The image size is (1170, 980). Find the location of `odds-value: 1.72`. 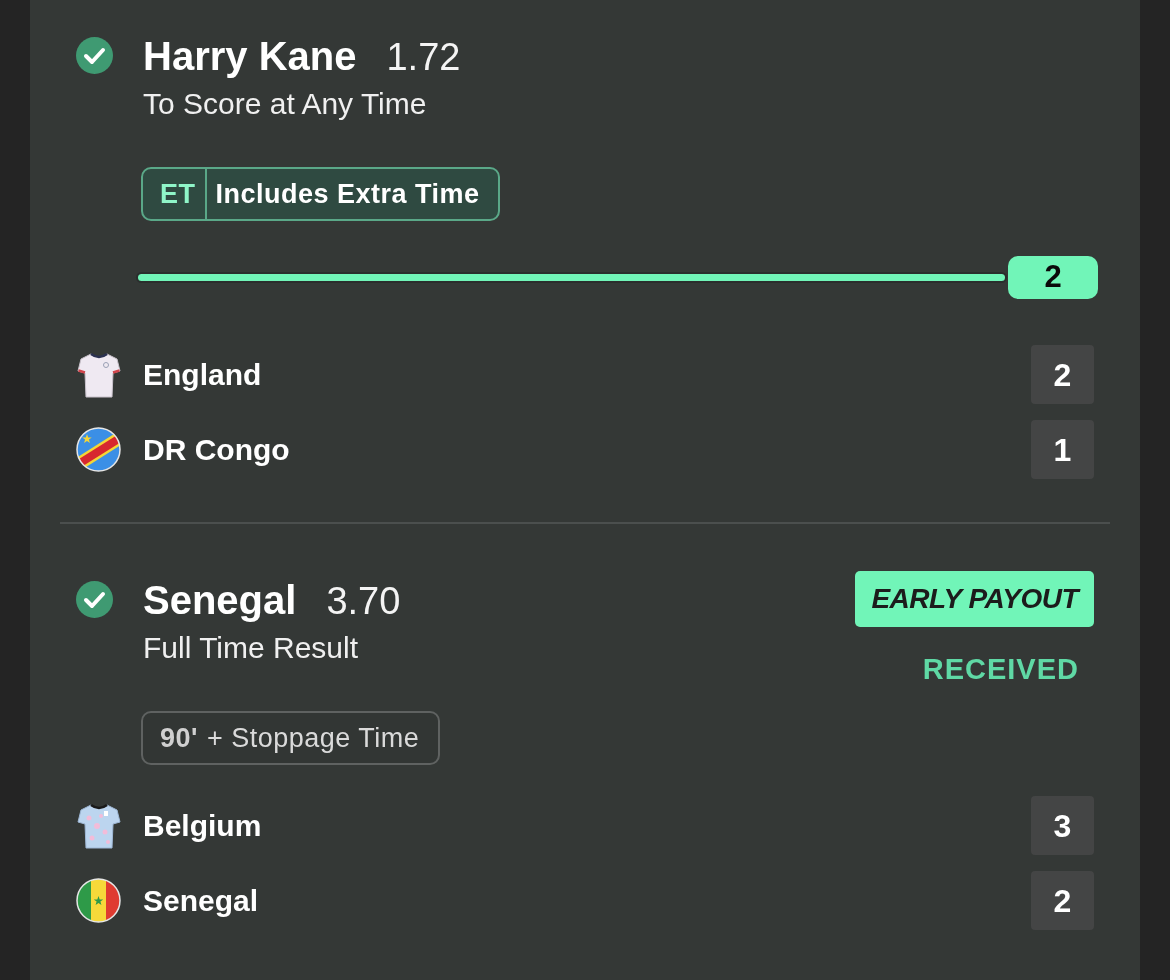

odds-value: 1.72 is located at coordinates (423, 57).